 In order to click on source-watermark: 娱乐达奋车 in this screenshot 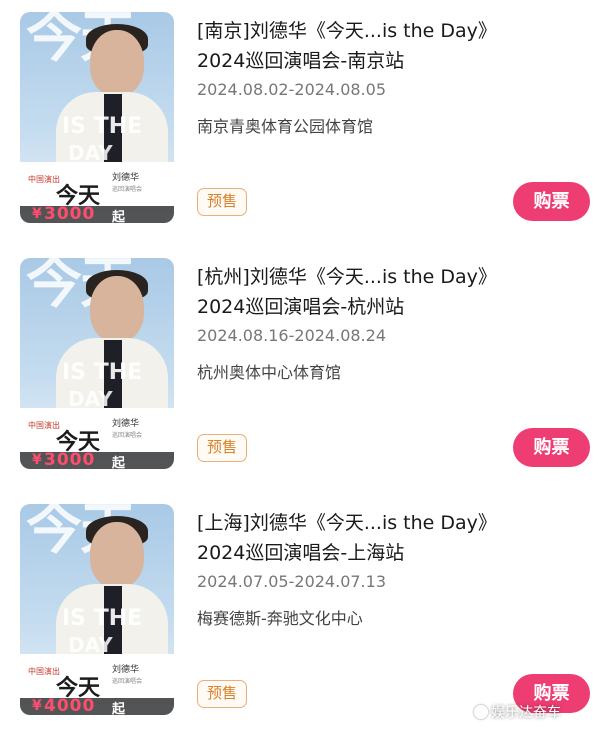, I will do `click(517, 712)`.